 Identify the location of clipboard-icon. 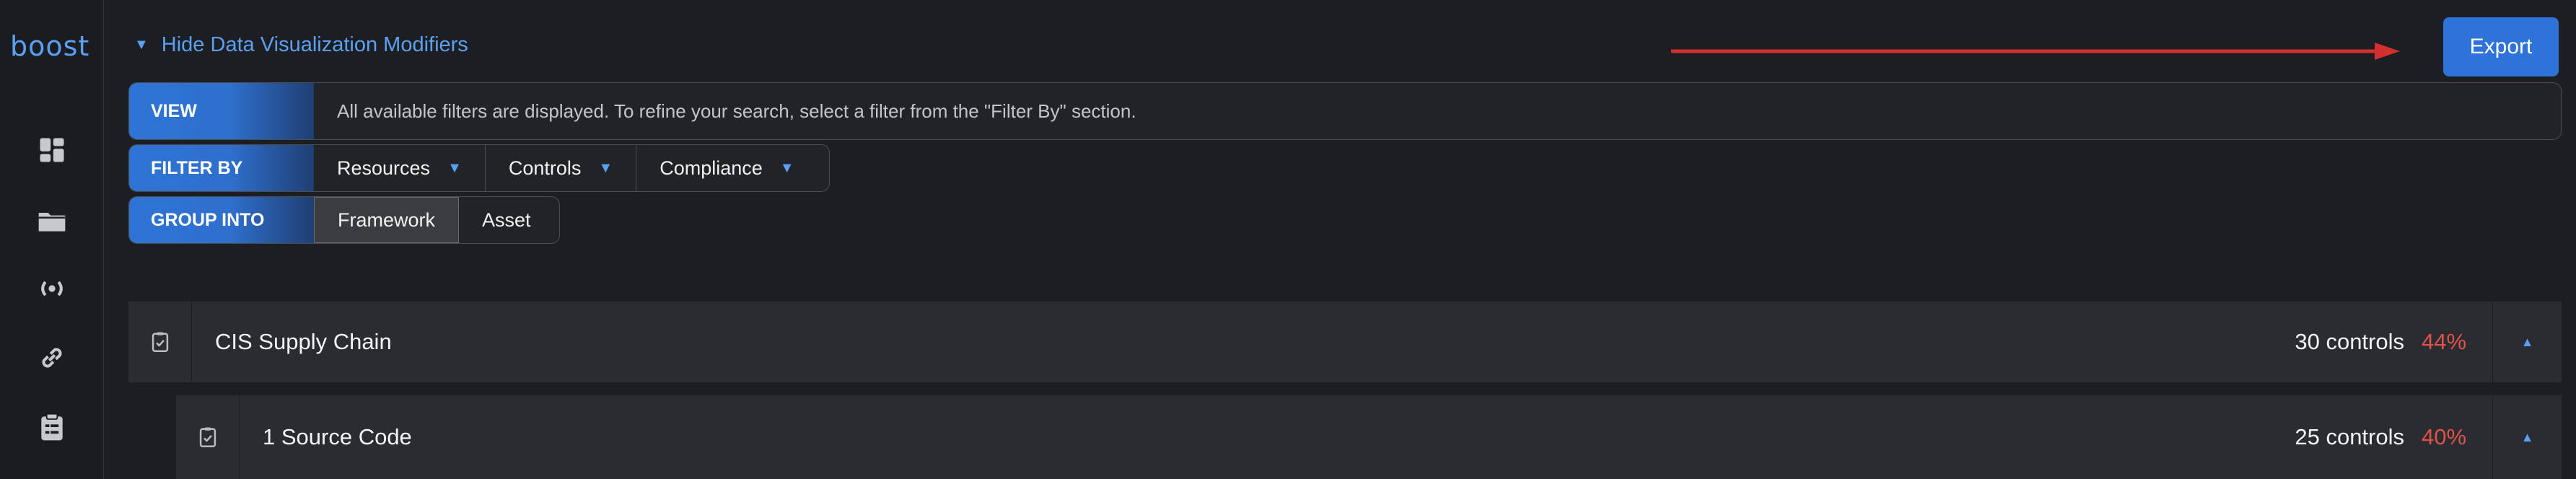
(52, 427).